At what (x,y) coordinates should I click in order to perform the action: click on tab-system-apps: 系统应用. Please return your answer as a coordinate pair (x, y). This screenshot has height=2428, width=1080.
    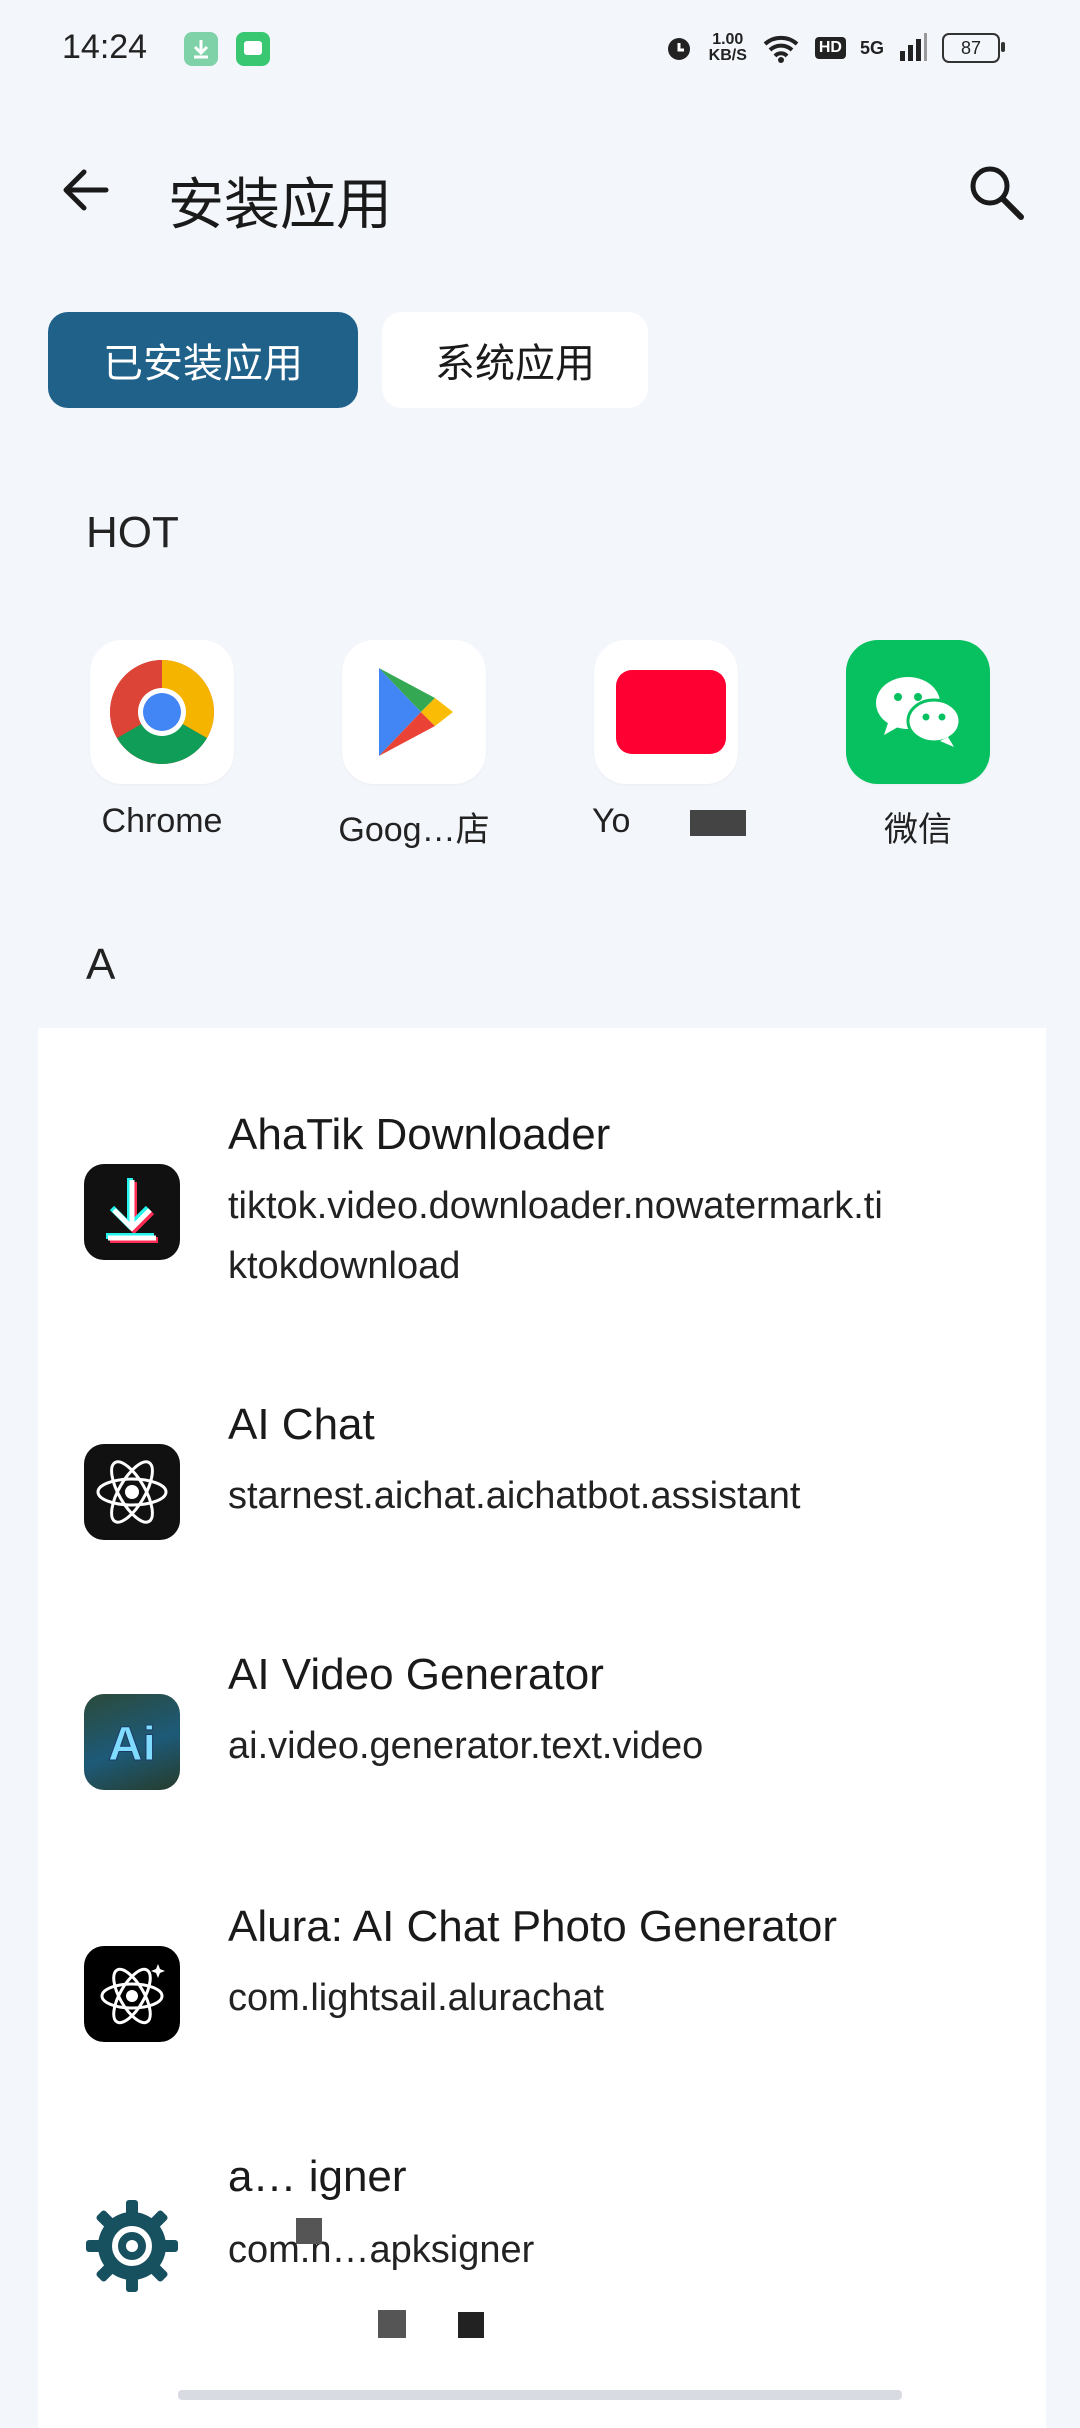
    Looking at the image, I should click on (515, 360).